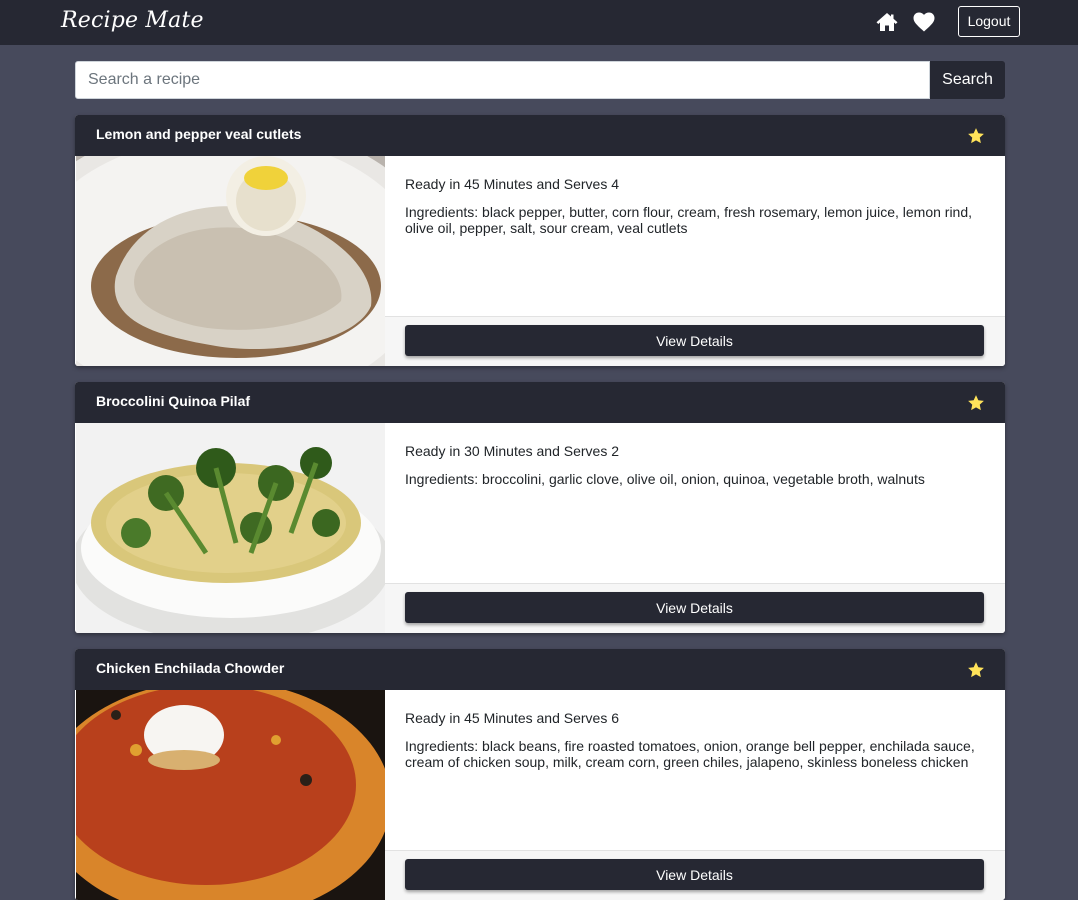 The height and width of the screenshot is (900, 1078). Describe the element at coordinates (967, 80) in the screenshot. I see `search-button: Search` at that location.